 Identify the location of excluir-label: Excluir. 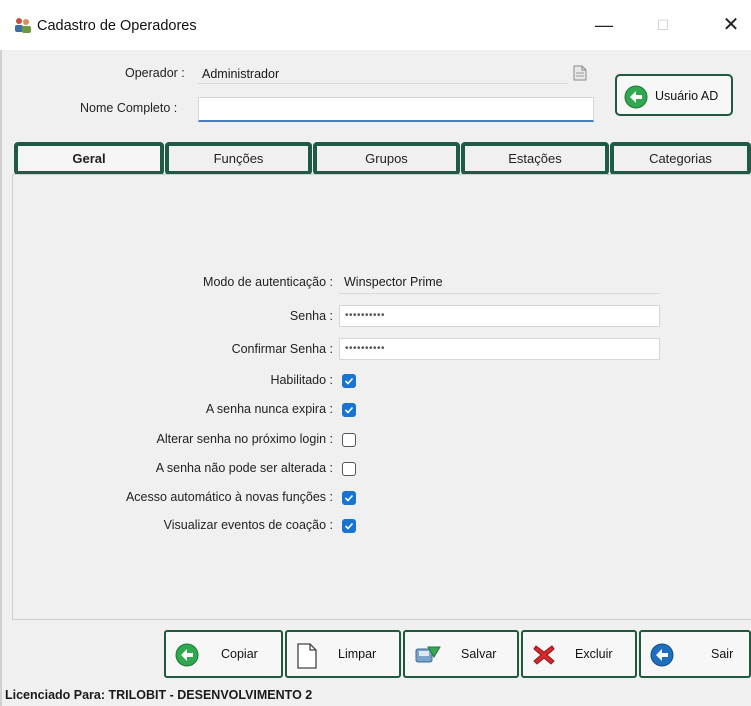
(594, 654).